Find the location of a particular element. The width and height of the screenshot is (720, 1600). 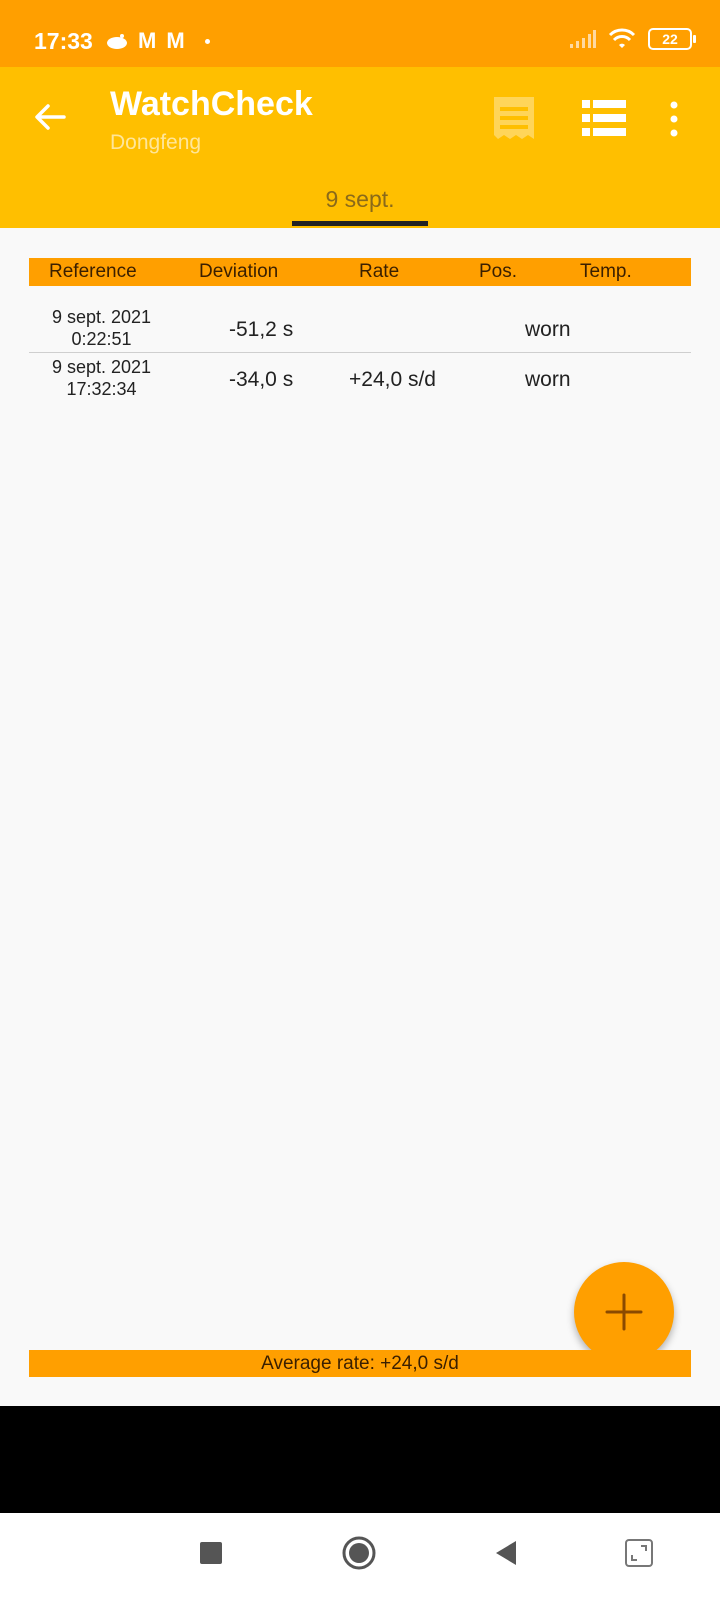

tab-bar: 9 sept. is located at coordinates (360, 199).